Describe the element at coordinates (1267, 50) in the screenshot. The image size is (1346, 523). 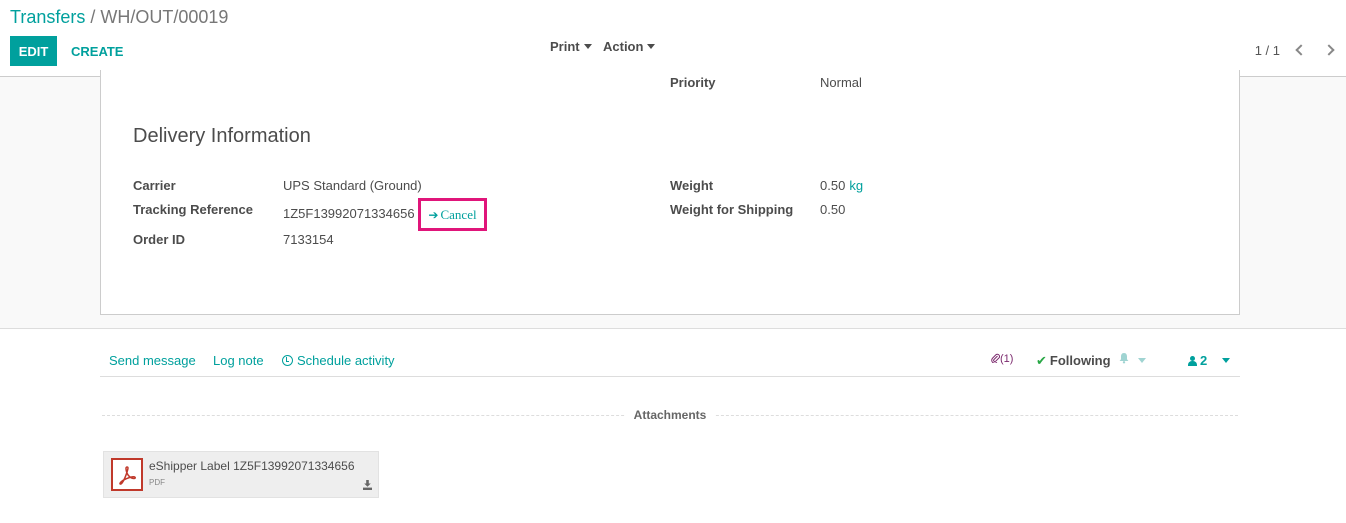
I see `pager-value: 1 / 1` at that location.